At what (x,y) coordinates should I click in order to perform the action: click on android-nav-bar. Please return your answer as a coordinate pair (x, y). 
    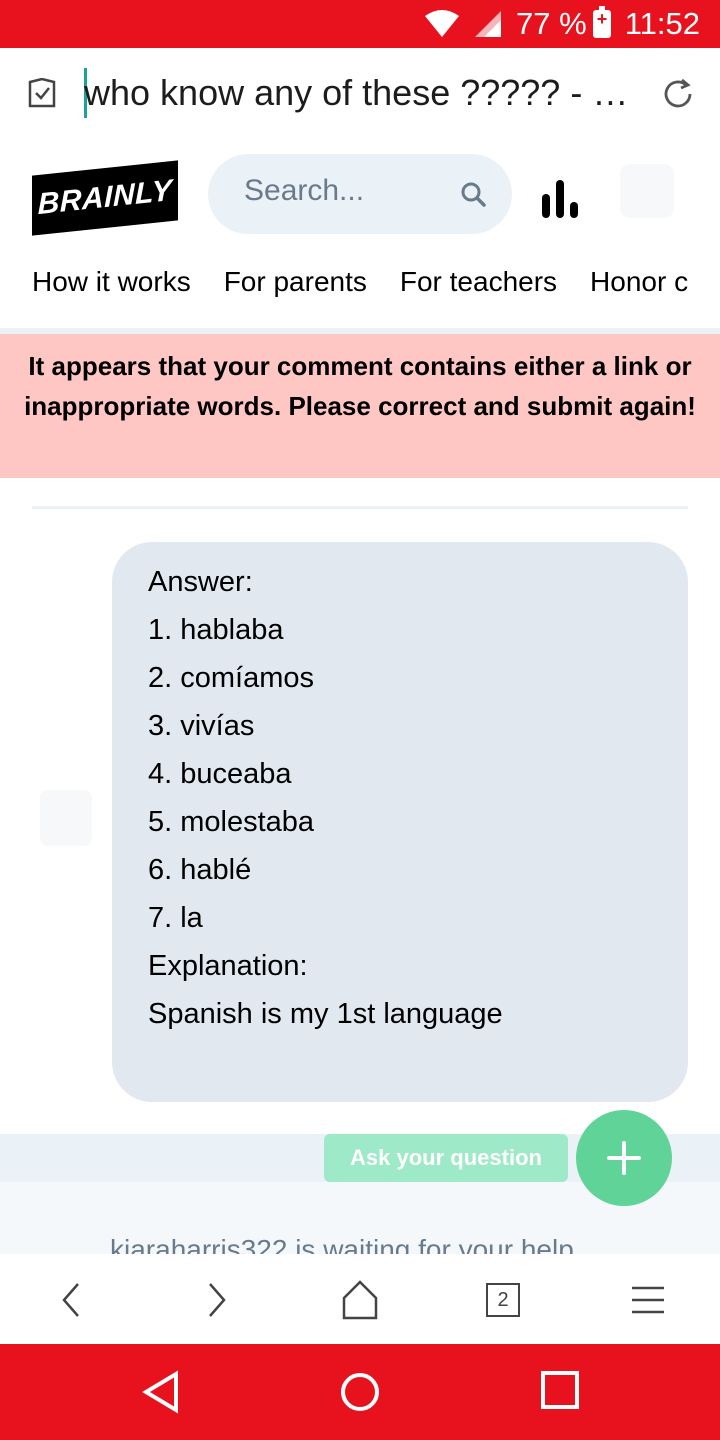
    Looking at the image, I should click on (360, 1392).